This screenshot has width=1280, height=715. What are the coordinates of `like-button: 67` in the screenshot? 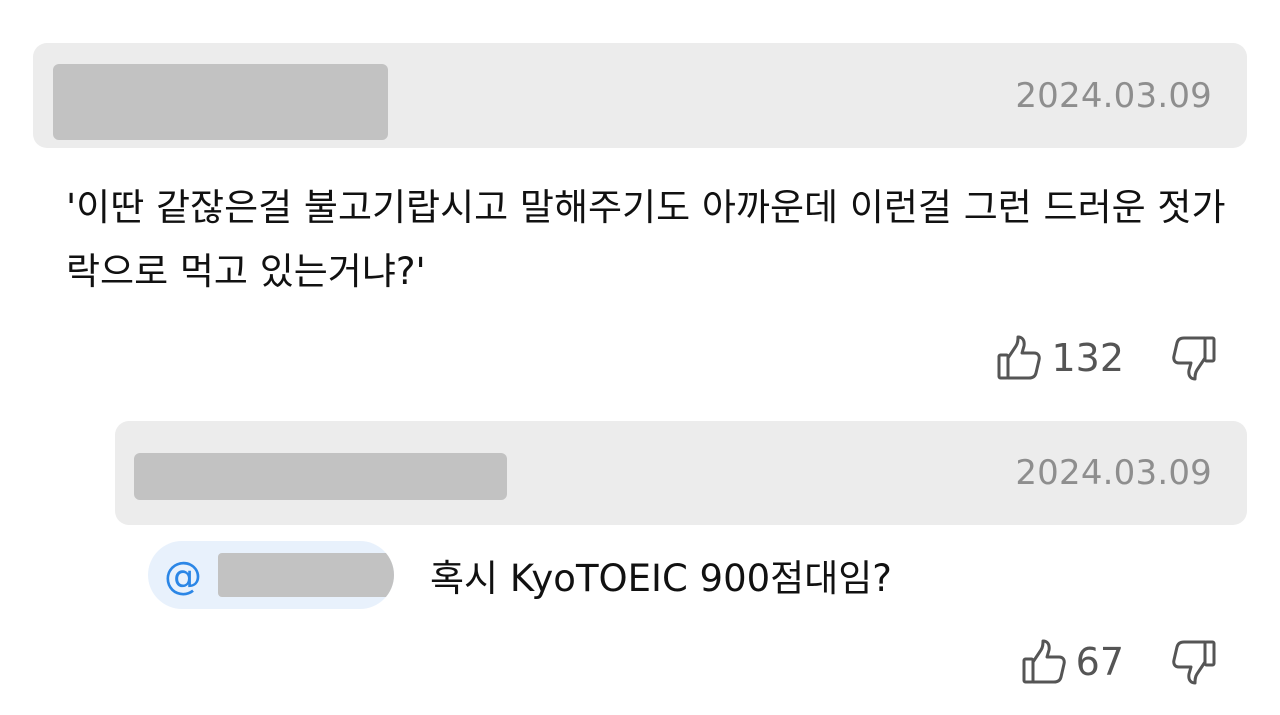 It's located at (1097, 662).